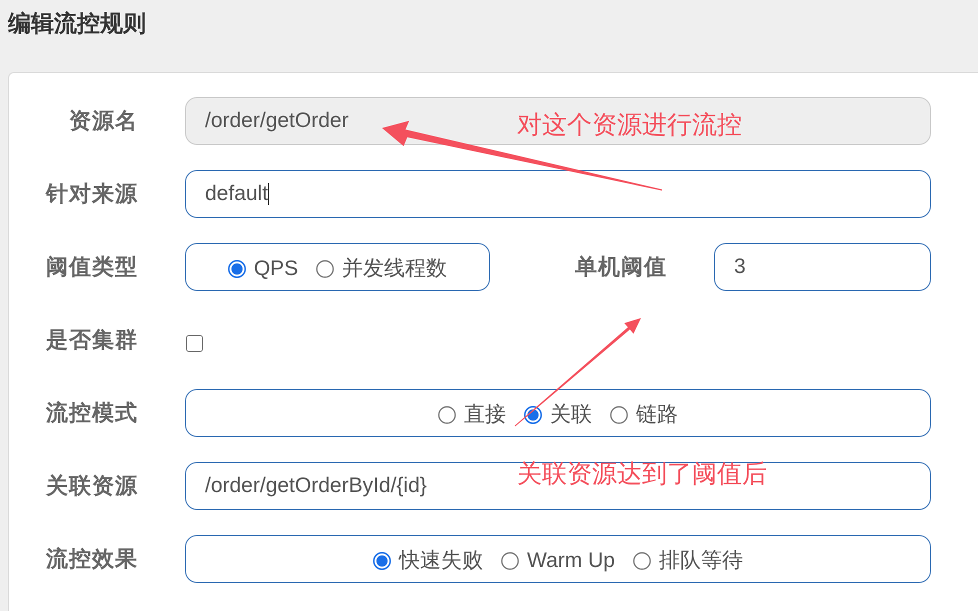 This screenshot has width=978, height=611. Describe the element at coordinates (382, 268) in the screenshot. I see `radio-option: 并发线程数` at that location.